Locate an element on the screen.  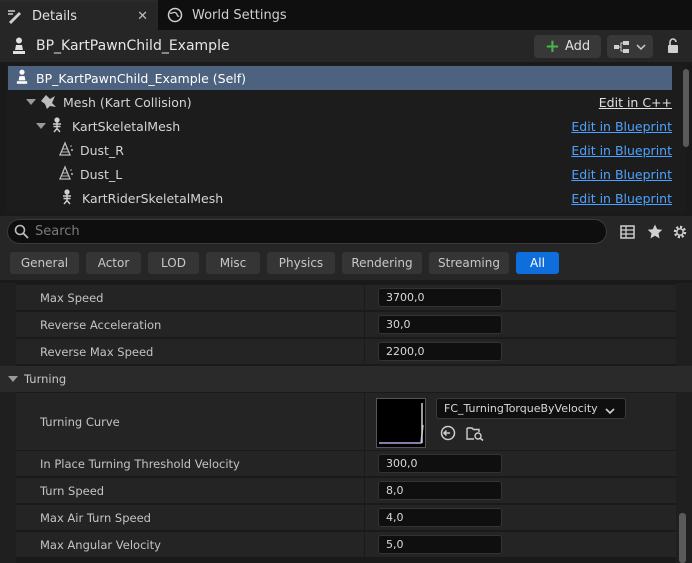
tree-item-label: KartSkeletalMesh is located at coordinates (126, 126).